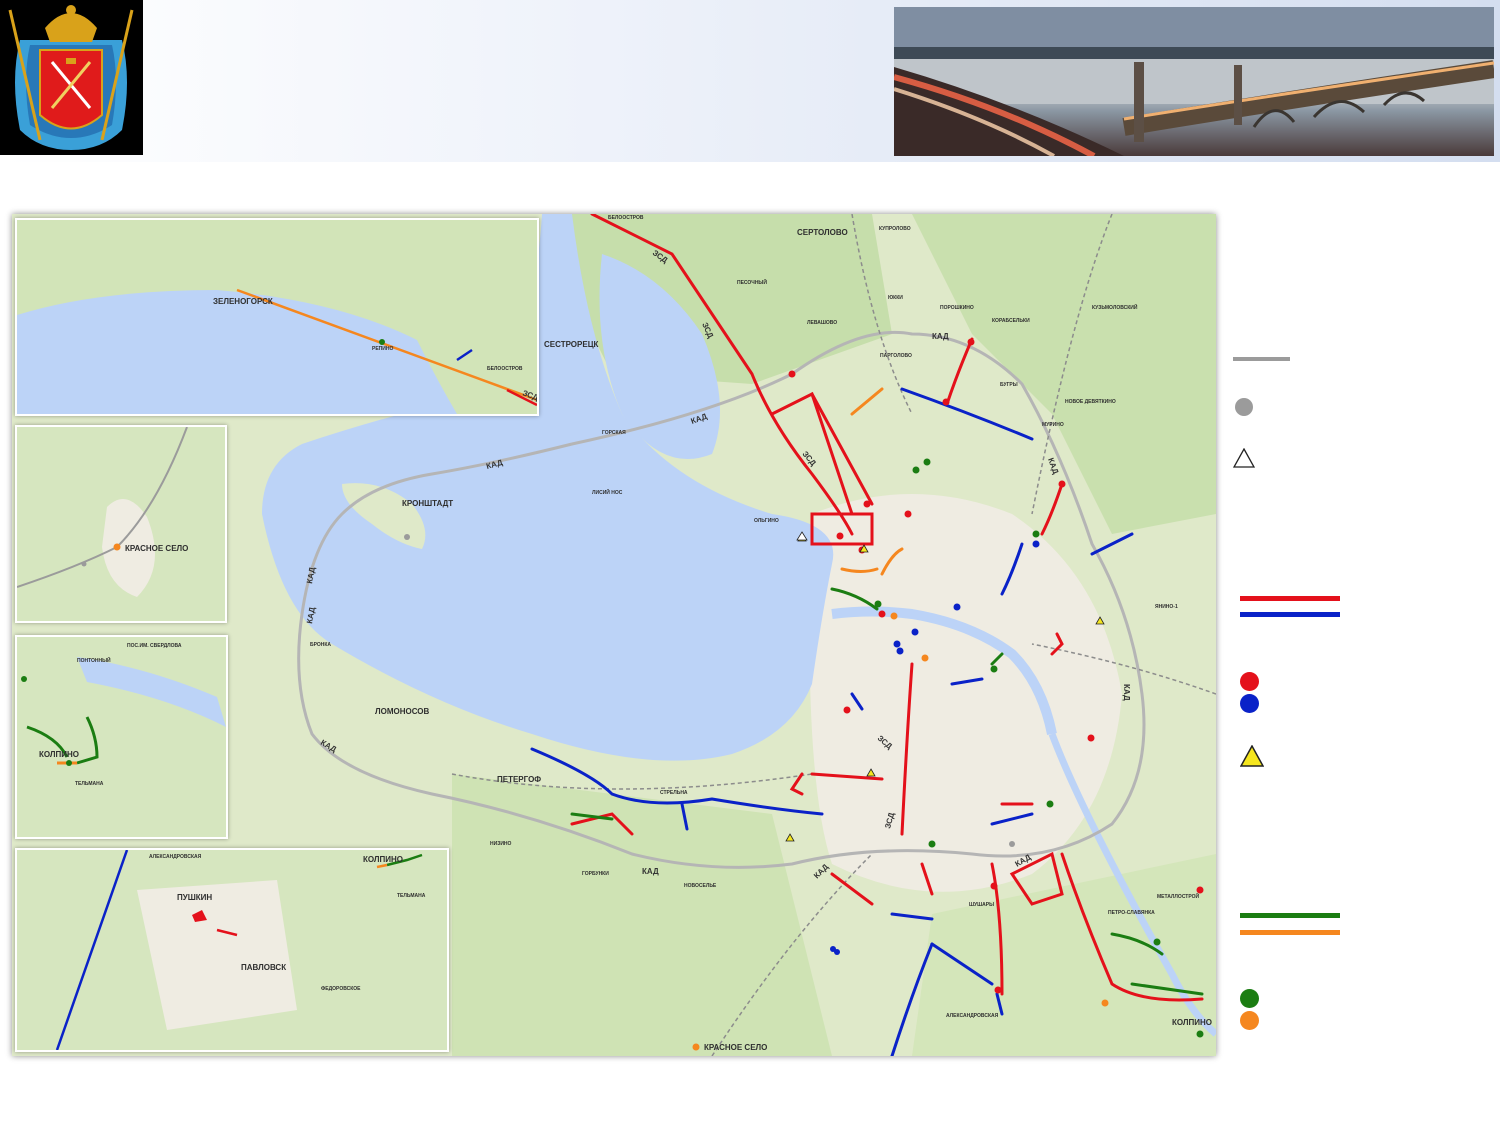 The width and height of the screenshot is (1500, 1125). Describe the element at coordinates (822, 232) in the screenshot. I see `place-sertolovo: СЕРТОЛОВО` at that location.